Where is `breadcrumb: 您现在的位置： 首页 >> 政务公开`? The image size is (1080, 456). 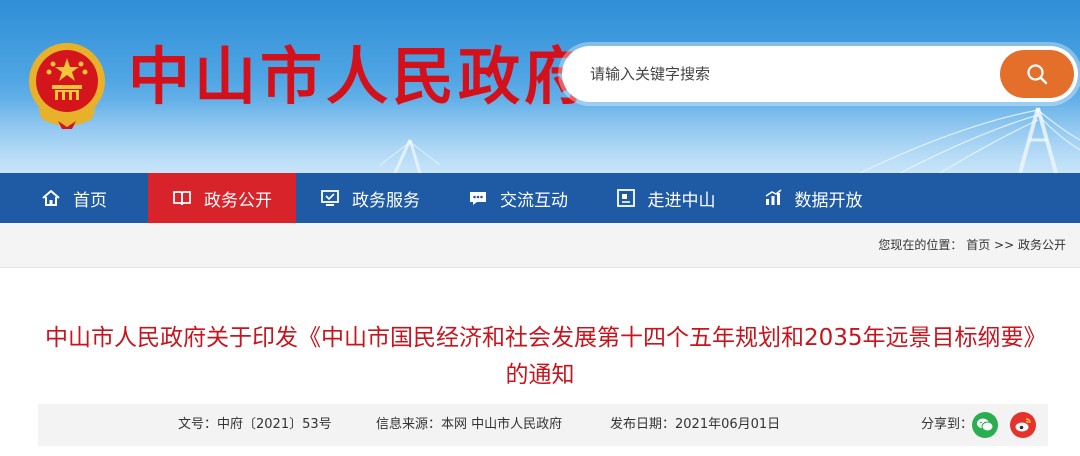 breadcrumb: 您现在的位置： 首页 >> 政务公开 is located at coordinates (972, 245).